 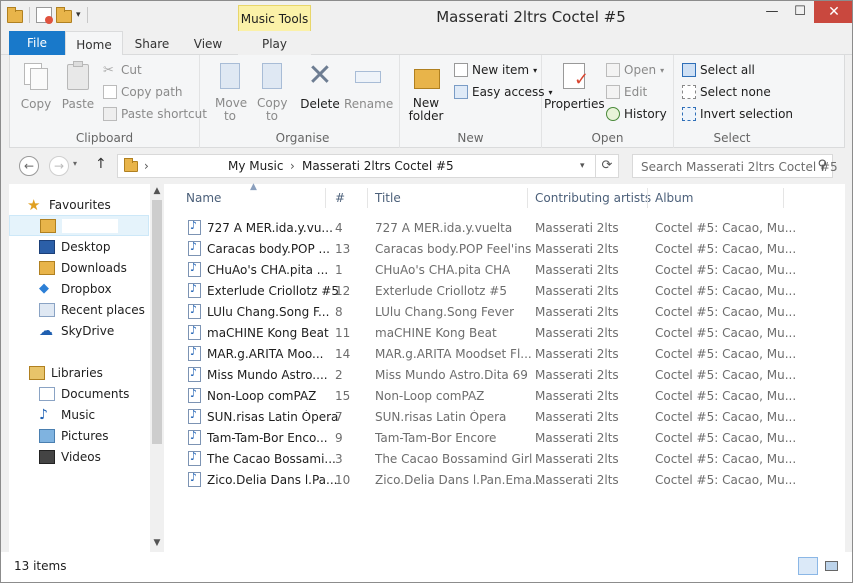 I want to click on copy-to-button: Copy to, so click(x=272, y=91).